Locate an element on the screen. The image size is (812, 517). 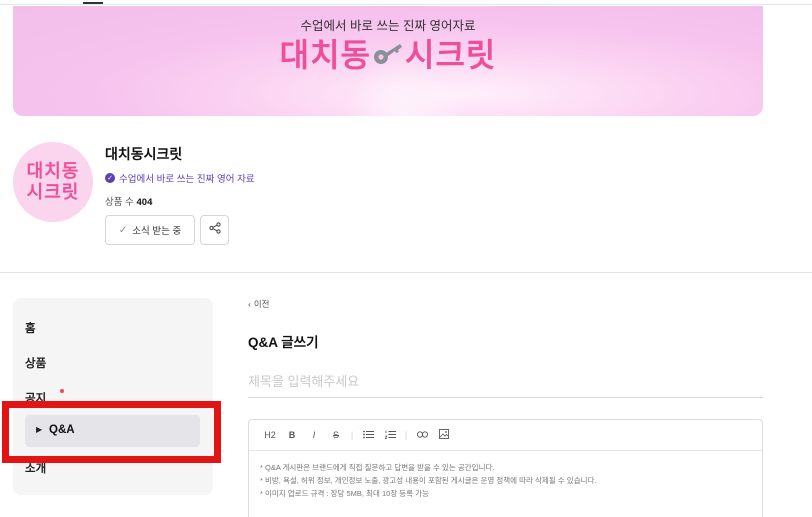
store-avatar: 대치동 시크릿 is located at coordinates (53, 182).